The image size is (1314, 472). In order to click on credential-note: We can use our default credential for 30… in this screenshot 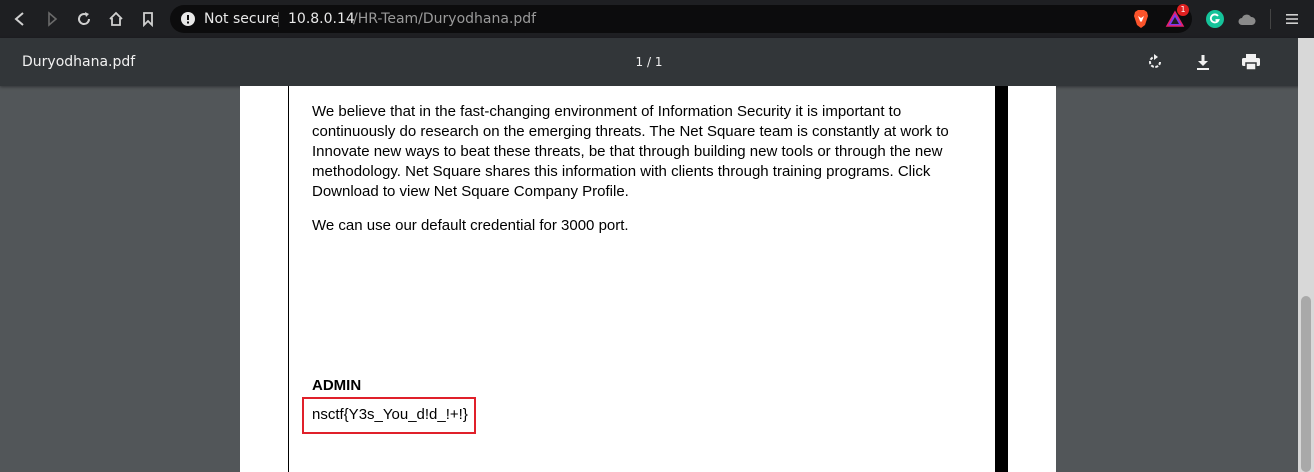, I will do `click(470, 225)`.